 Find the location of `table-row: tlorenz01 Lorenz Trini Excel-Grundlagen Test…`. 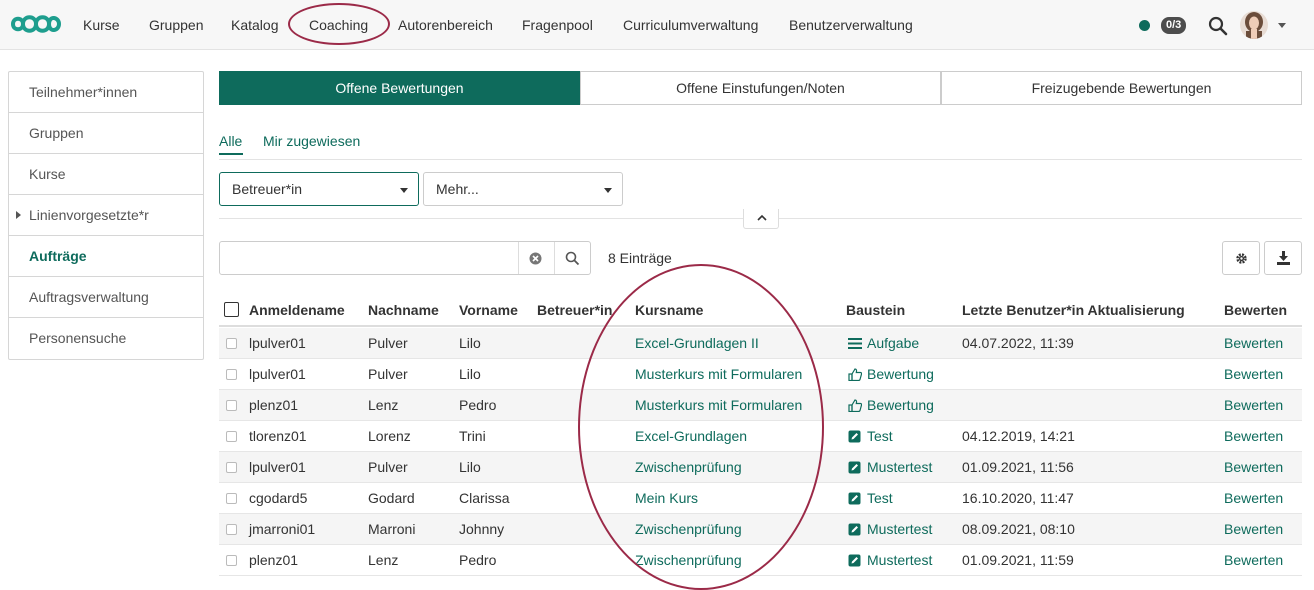

table-row: tlorenz01 Lorenz Trini Excel-Grundlagen Test… is located at coordinates (760, 436).